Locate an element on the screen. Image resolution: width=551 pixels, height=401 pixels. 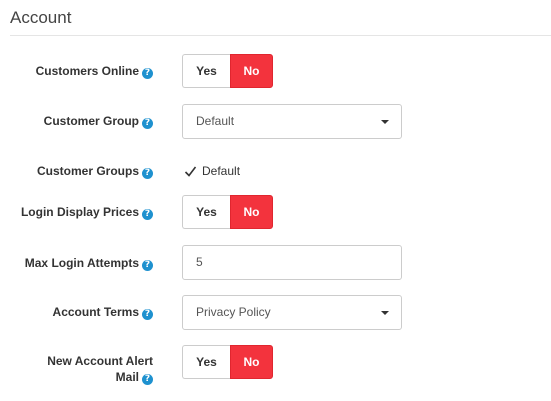
label-text: Login Display Prices is located at coordinates (79, 212).